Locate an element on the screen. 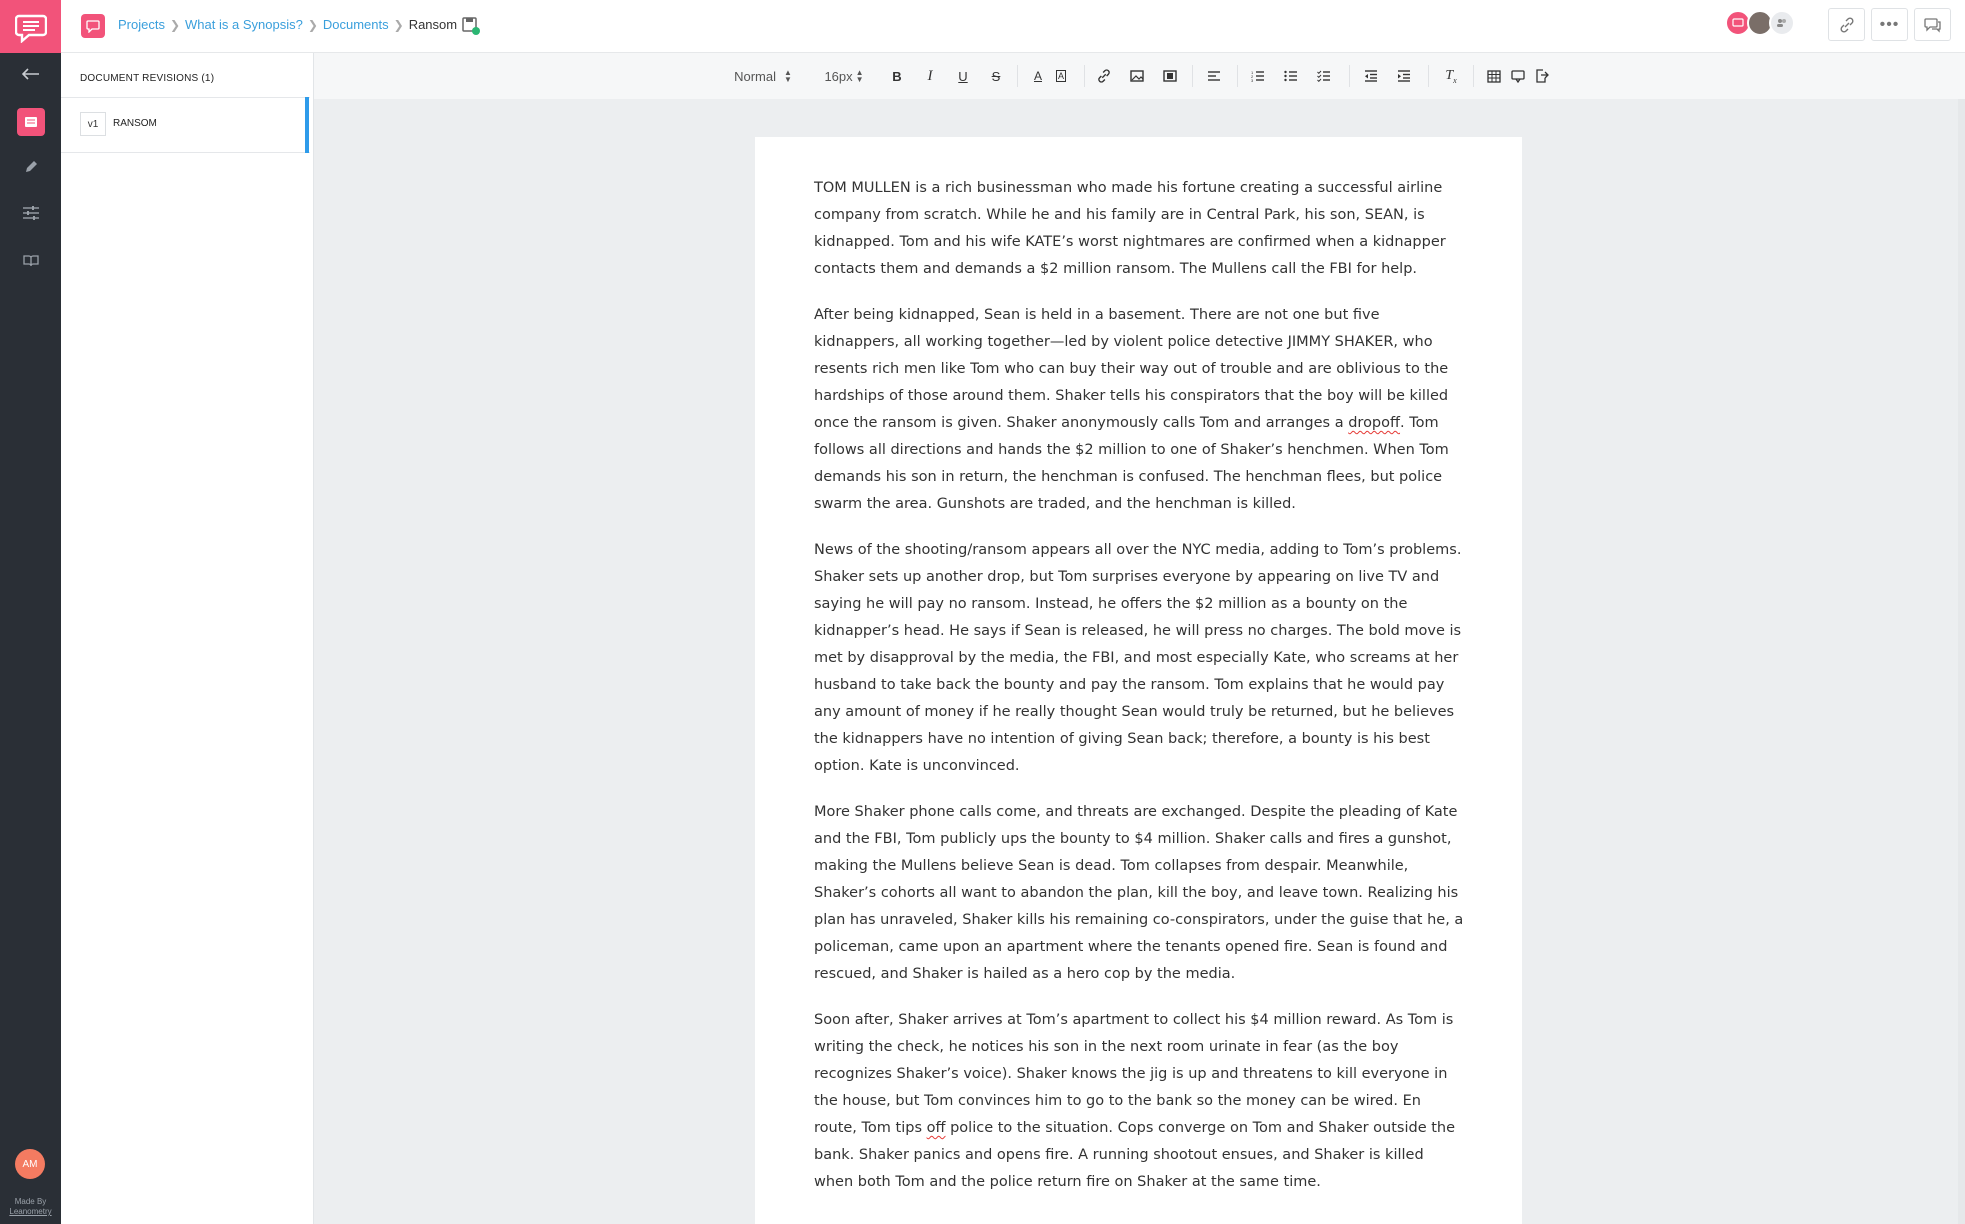 This screenshot has width=1965, height=1224. image-icon is located at coordinates (1137, 76).